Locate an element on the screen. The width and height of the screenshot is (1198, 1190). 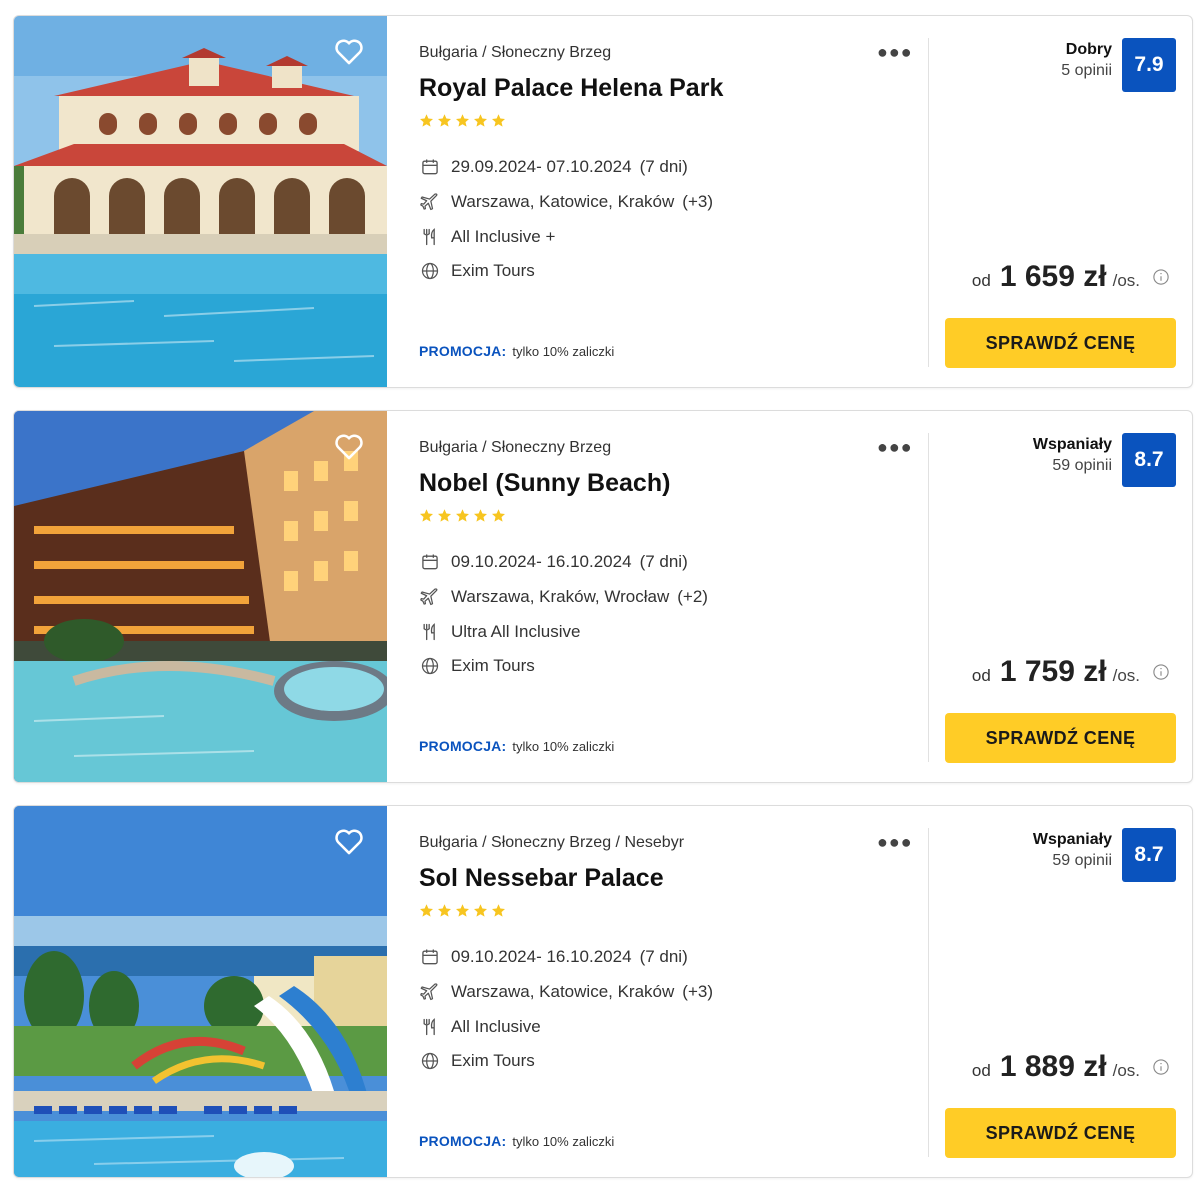
board-row: All Inclusive is located at coordinates (566, 1026).